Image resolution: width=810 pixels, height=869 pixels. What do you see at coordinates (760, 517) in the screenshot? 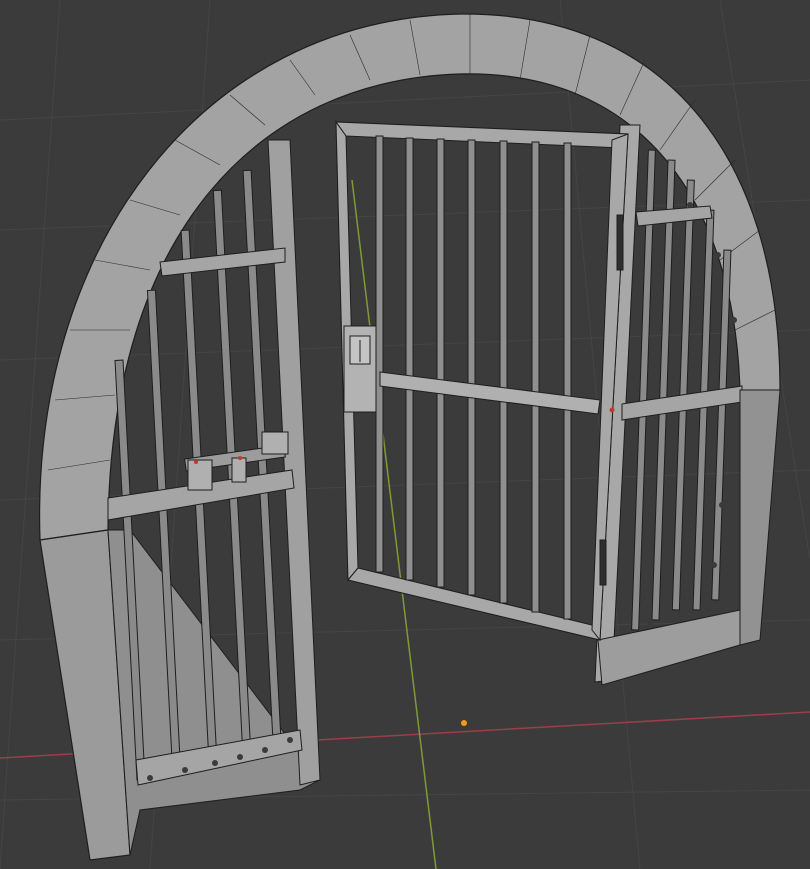
I see `right-pillar-face` at bounding box center [760, 517].